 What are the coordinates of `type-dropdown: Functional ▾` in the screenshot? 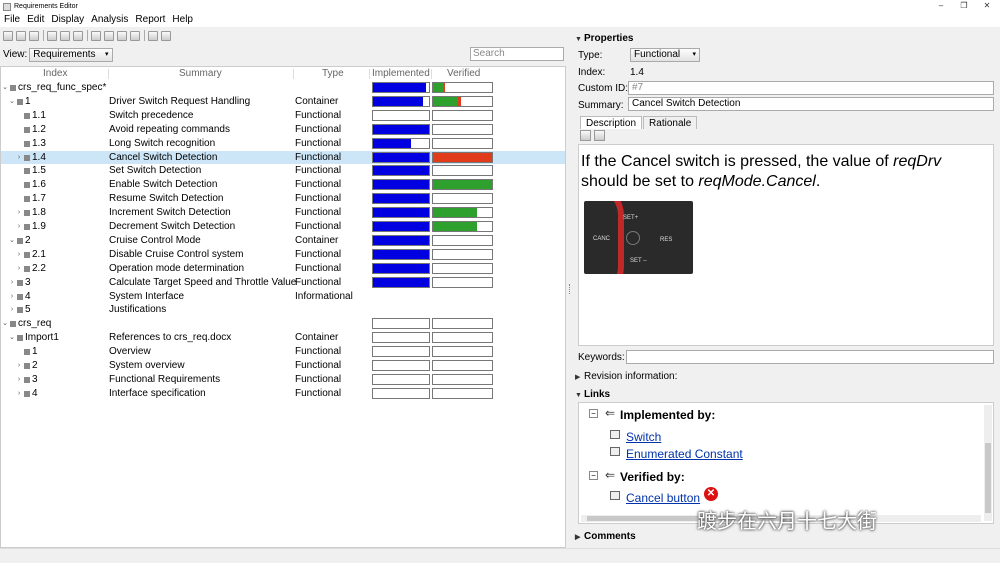 It's located at (665, 55).